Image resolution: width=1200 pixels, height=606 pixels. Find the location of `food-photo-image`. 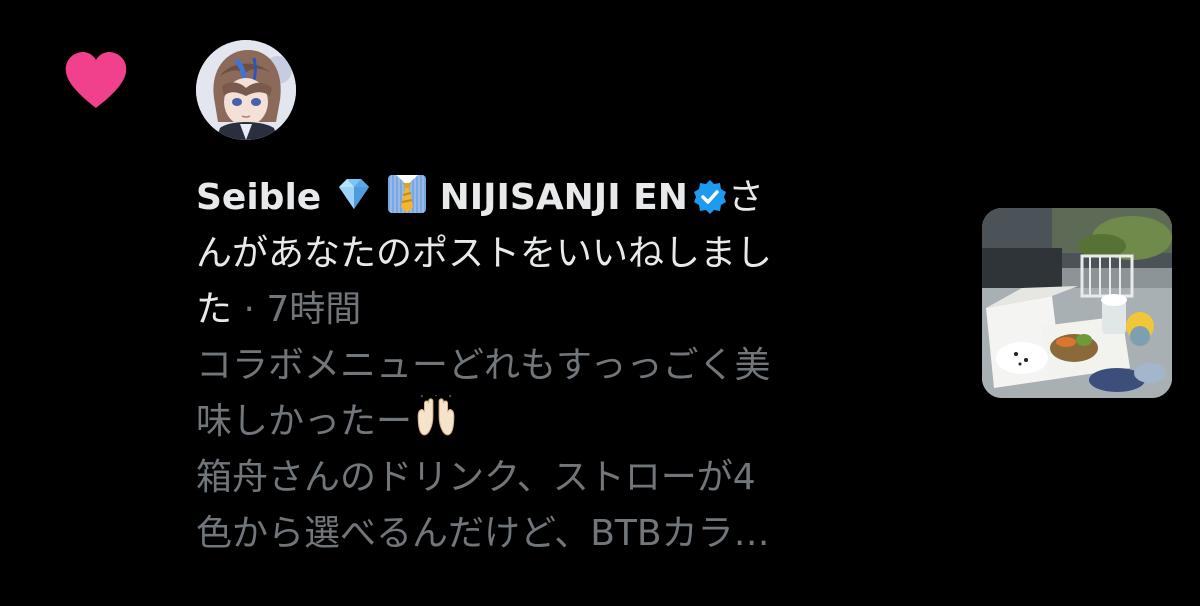

food-photo-image is located at coordinates (1077, 303).